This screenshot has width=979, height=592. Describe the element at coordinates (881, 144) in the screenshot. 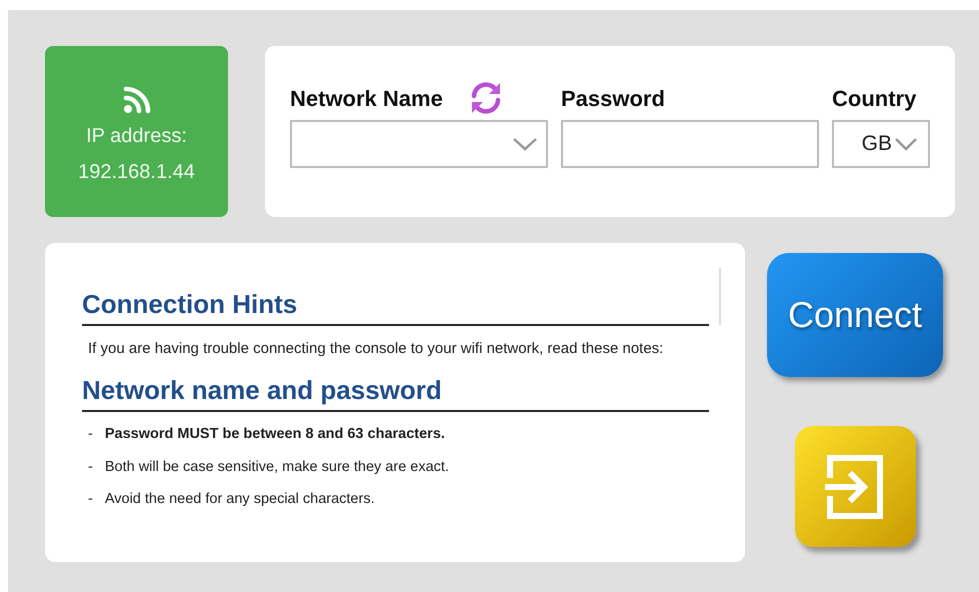

I see `country-dropdown: GB` at that location.